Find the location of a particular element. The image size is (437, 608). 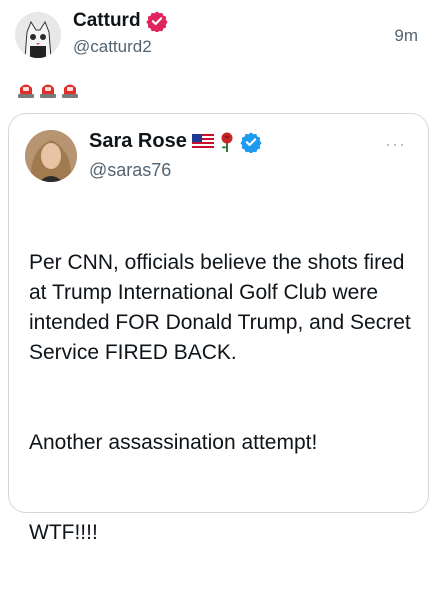

quote-author-avatar is located at coordinates (51, 156).